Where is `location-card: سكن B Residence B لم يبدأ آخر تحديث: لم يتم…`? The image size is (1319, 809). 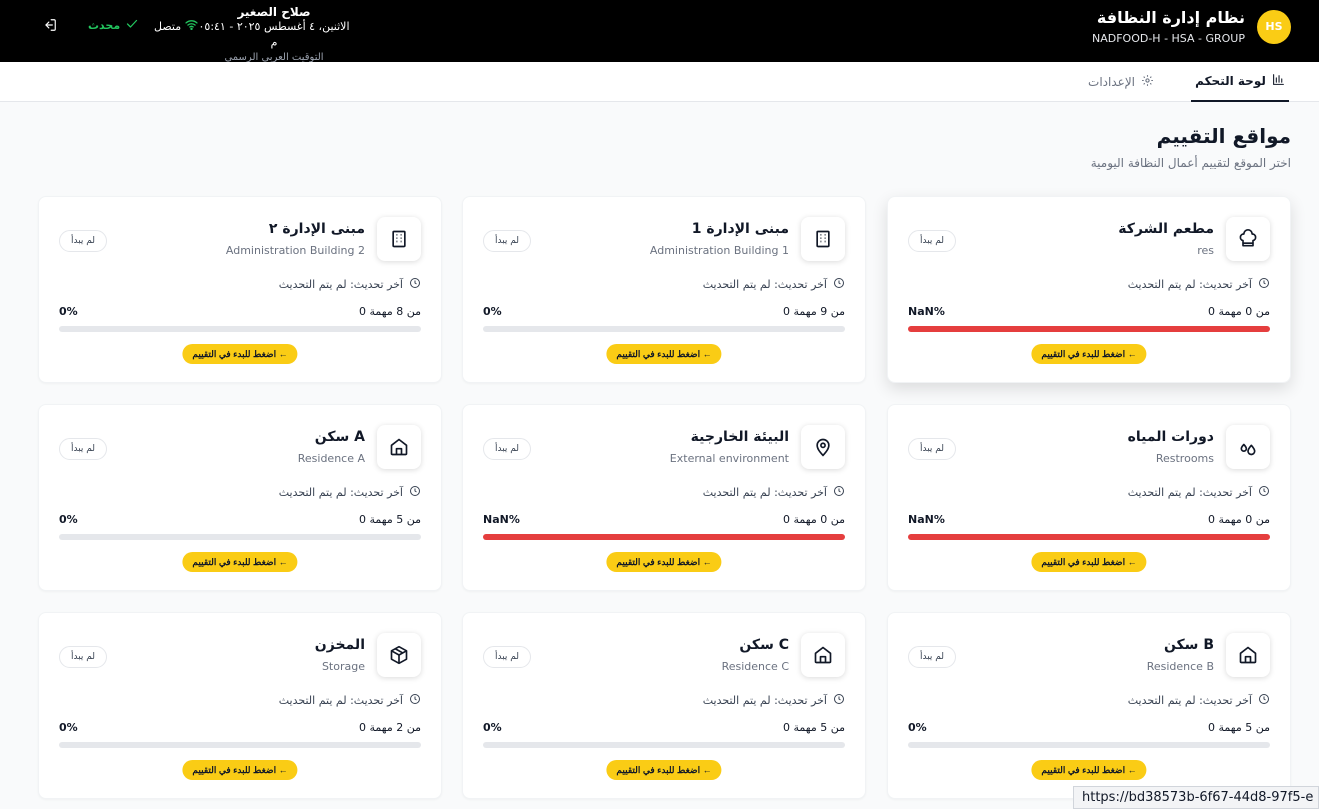 location-card: سكن B Residence B لم يبدأ آخر تحديث: لم يتم… is located at coordinates (1089, 705).